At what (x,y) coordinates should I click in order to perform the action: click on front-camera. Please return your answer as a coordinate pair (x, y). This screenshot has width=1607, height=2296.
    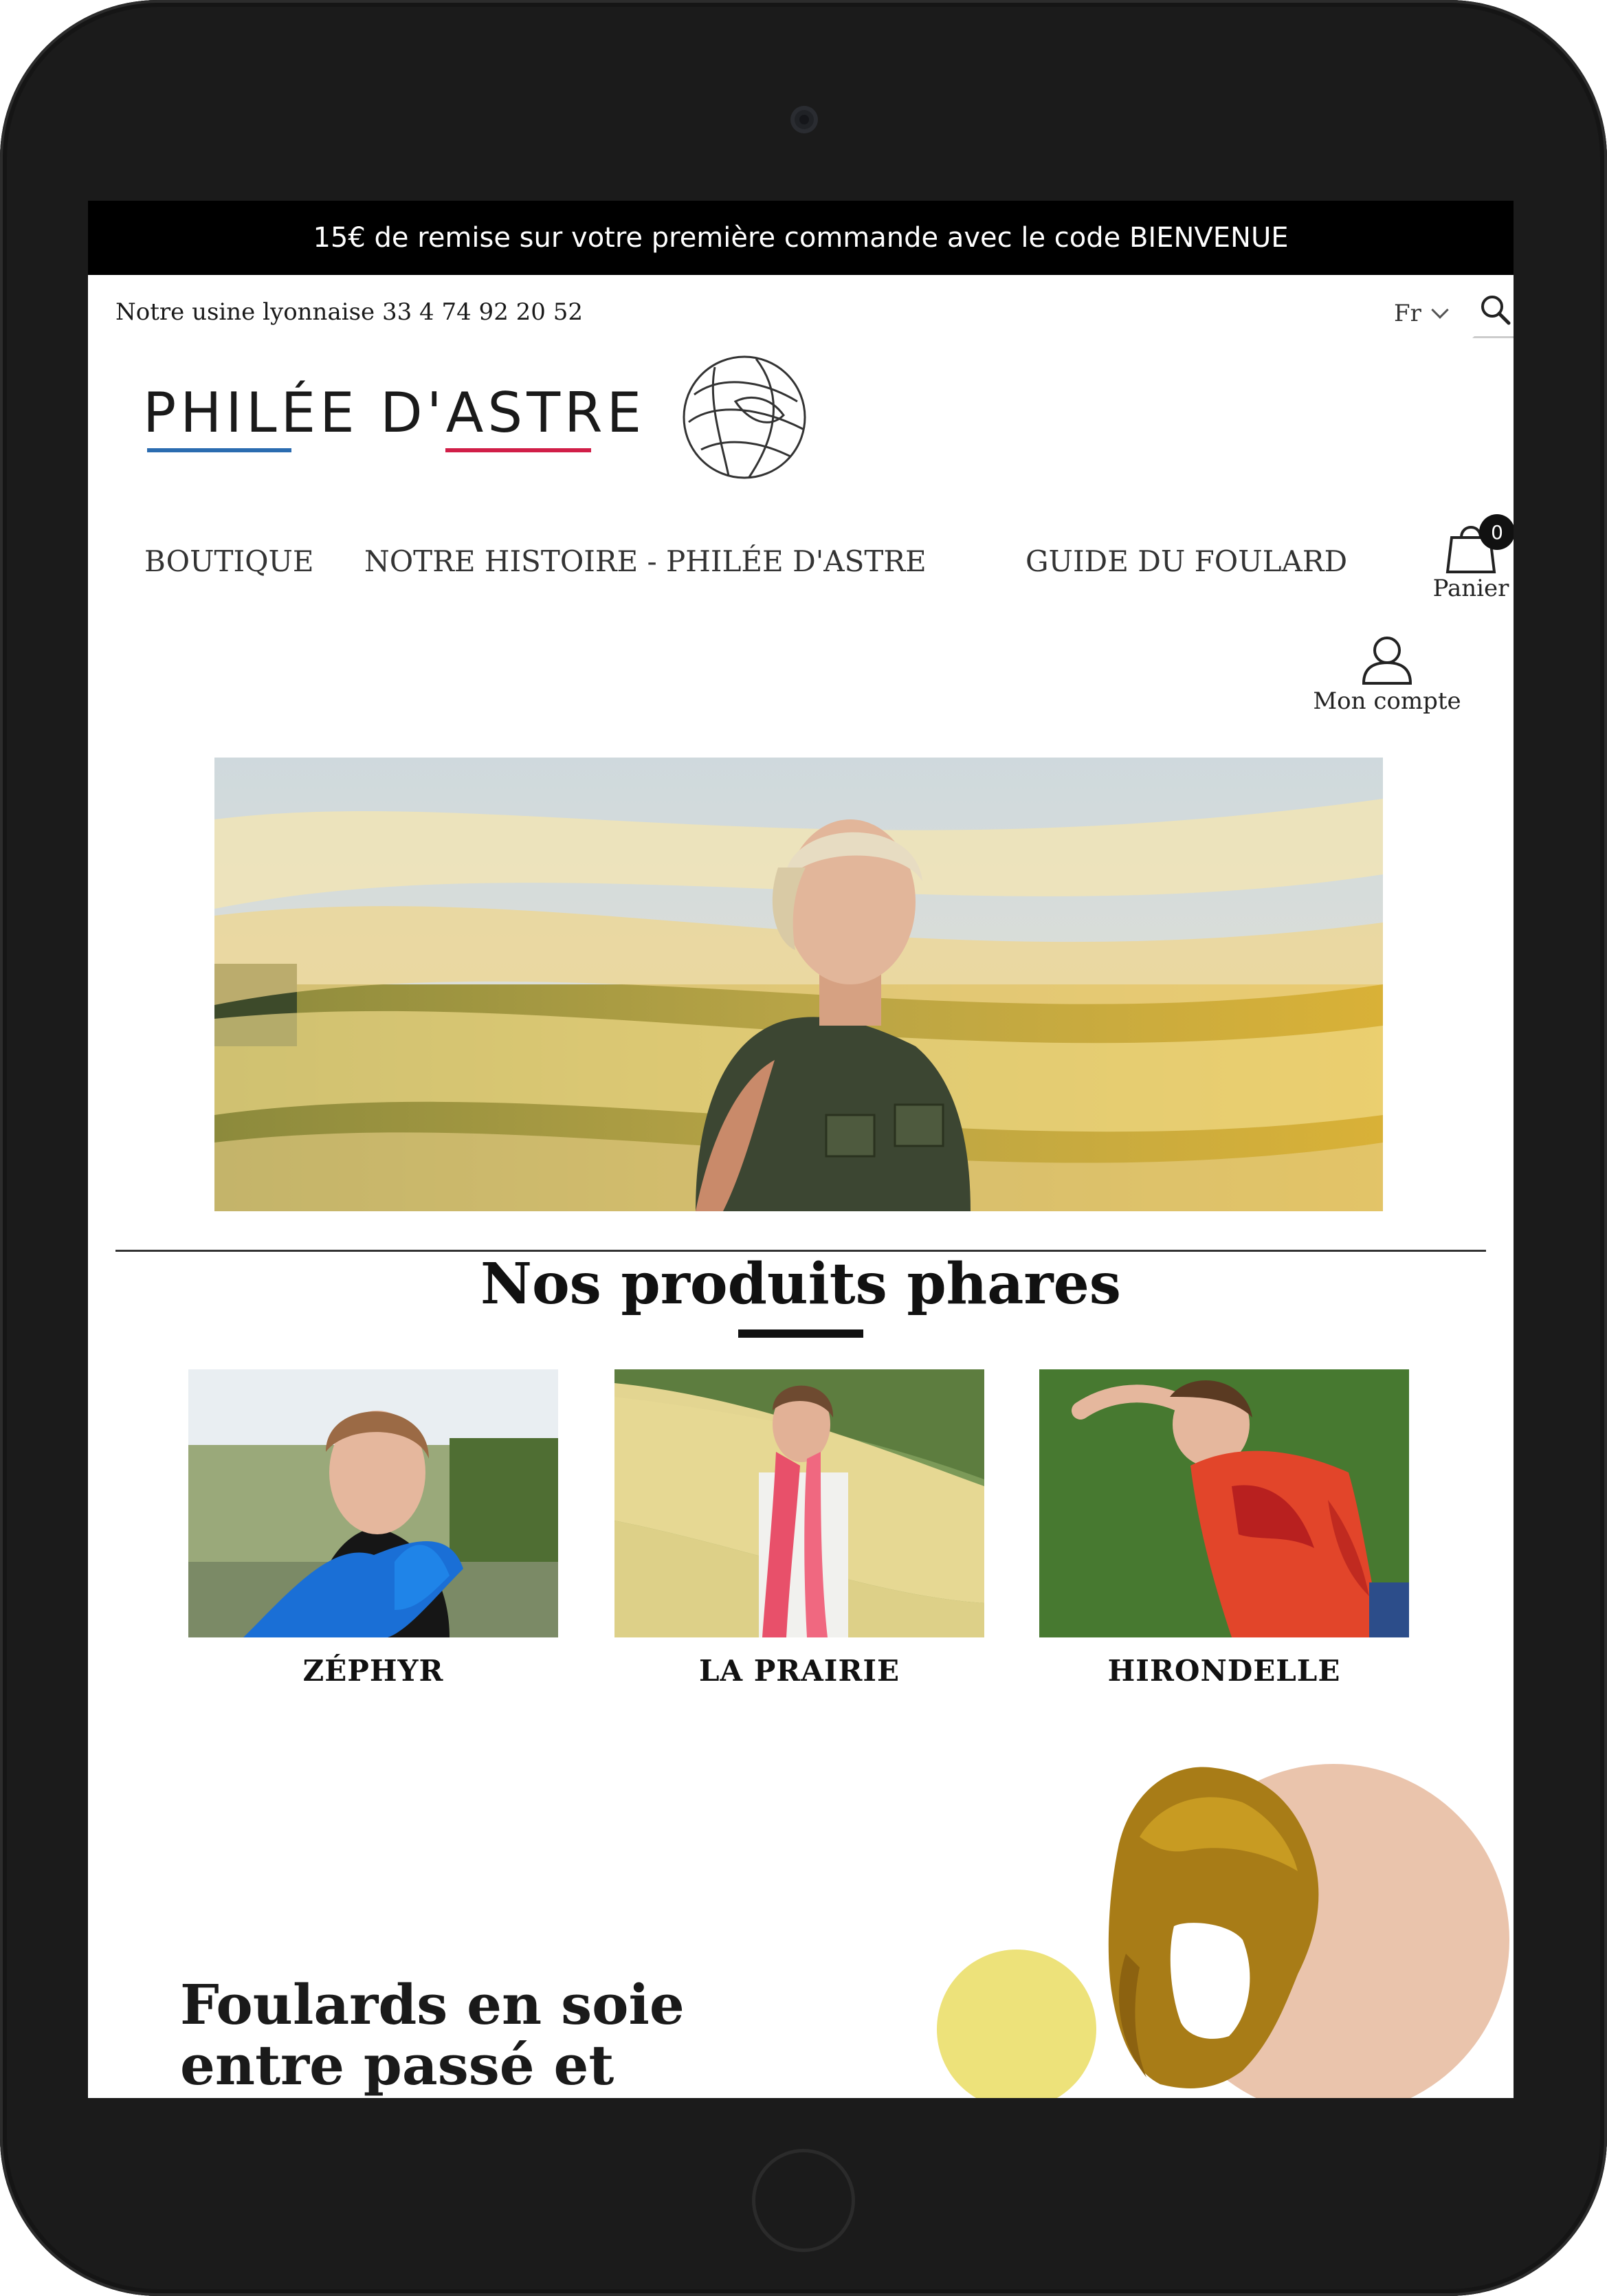
    Looking at the image, I should click on (804, 119).